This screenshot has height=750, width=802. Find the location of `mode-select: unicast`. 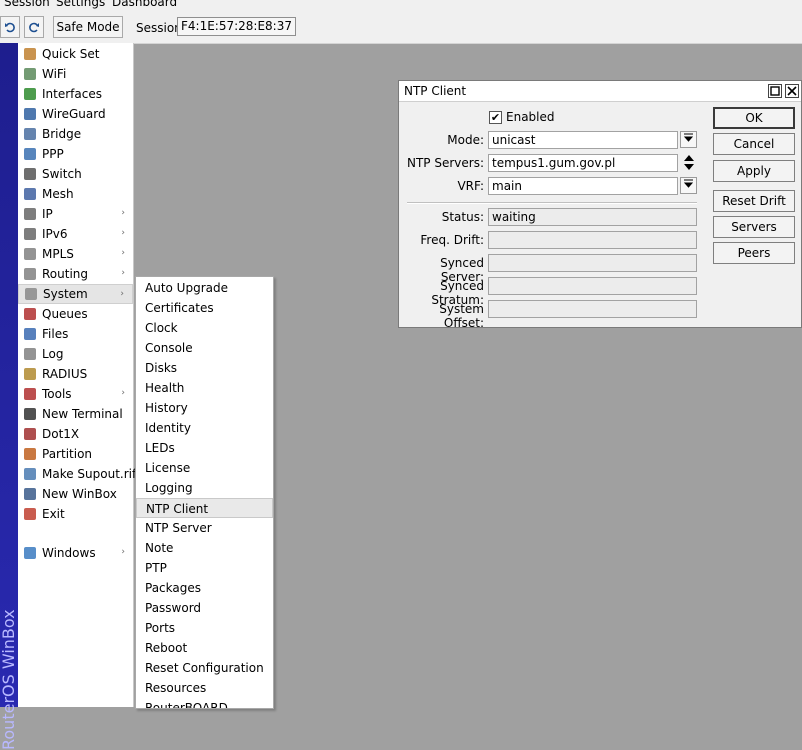

mode-select: unicast is located at coordinates (583, 140).